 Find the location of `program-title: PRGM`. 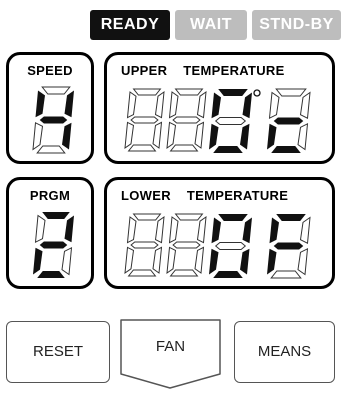

program-title: PRGM is located at coordinates (50, 195).